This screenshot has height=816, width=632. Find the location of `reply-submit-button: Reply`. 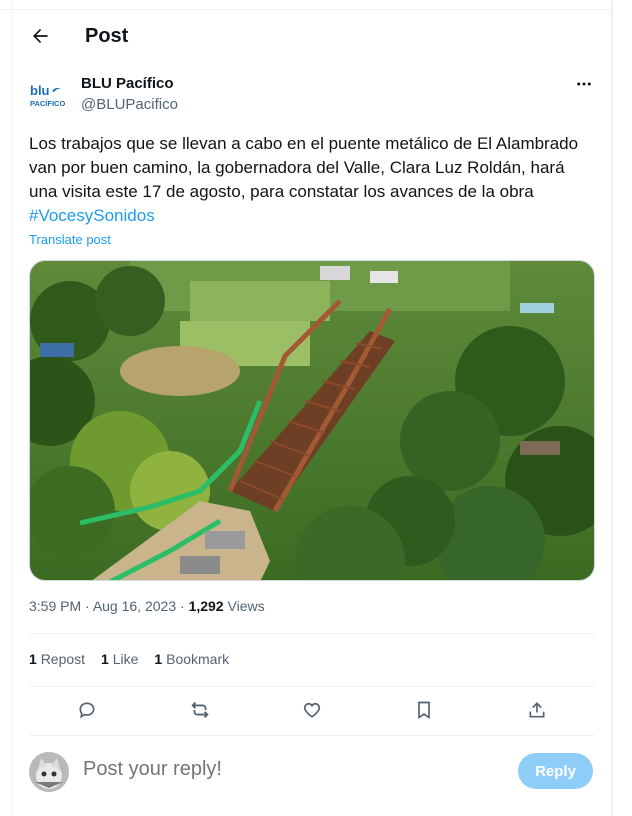

reply-submit-button: Reply is located at coordinates (555, 771).